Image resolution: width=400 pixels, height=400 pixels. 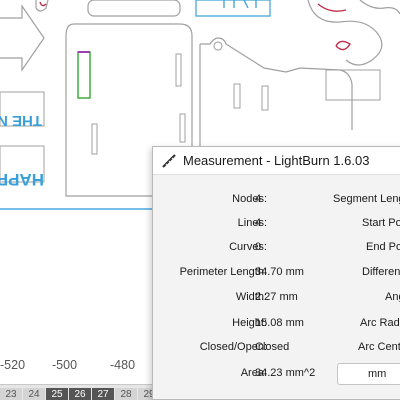 I want to click on curves-value: 0, so click(x=258, y=247).